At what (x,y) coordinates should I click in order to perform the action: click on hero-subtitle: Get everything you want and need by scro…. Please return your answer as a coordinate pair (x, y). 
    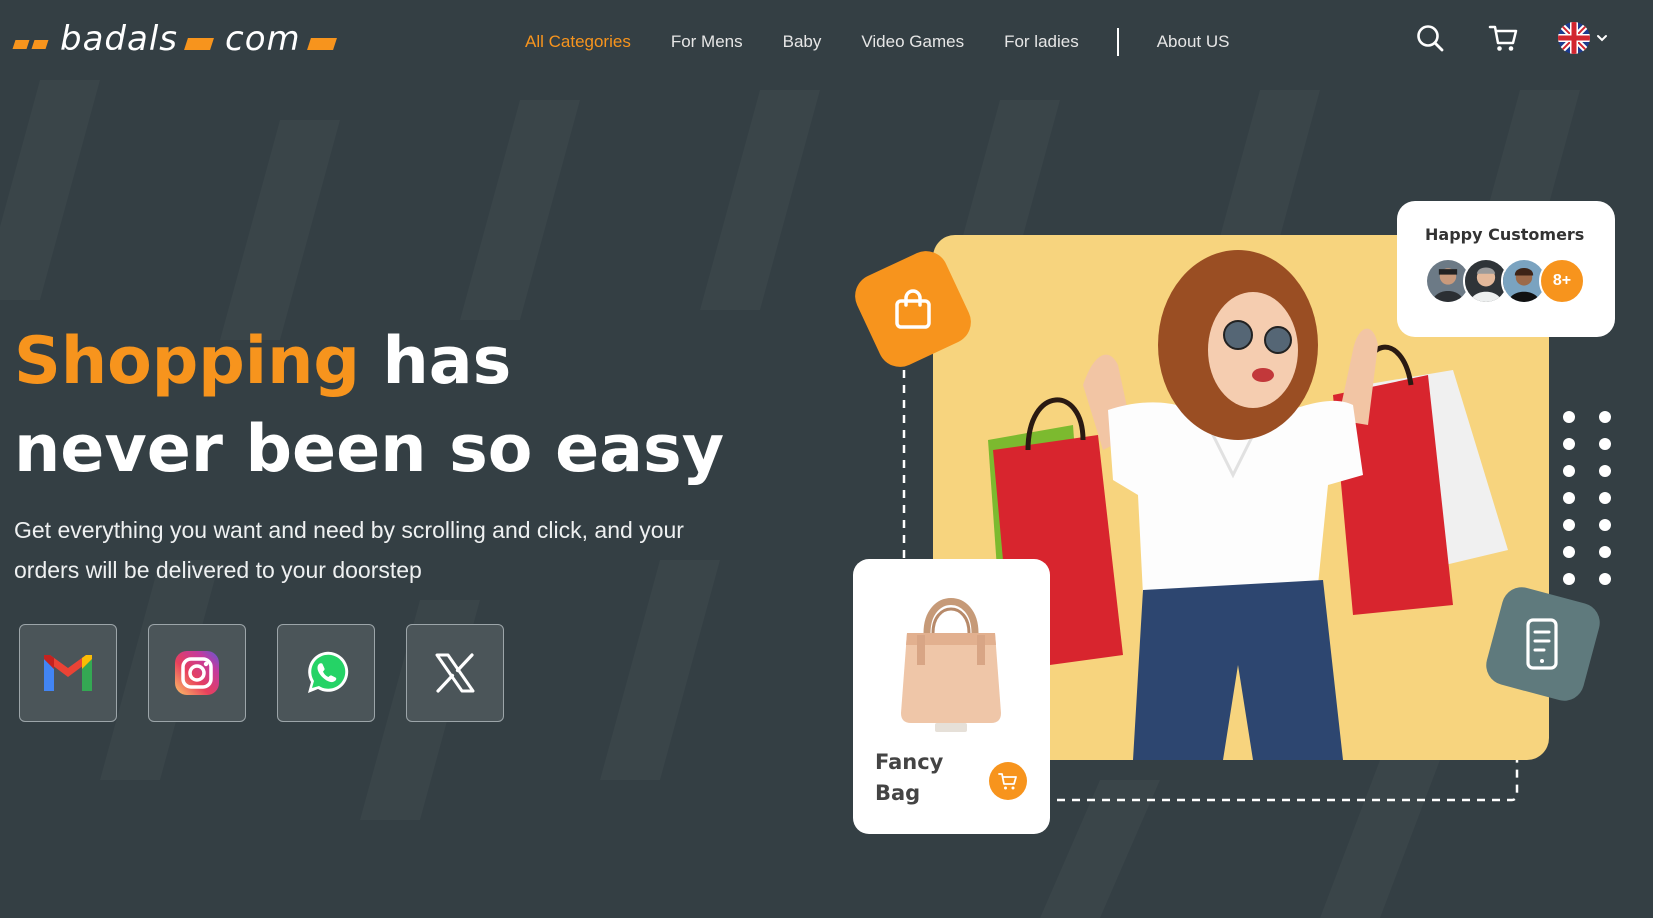
    Looking at the image, I should click on (349, 550).